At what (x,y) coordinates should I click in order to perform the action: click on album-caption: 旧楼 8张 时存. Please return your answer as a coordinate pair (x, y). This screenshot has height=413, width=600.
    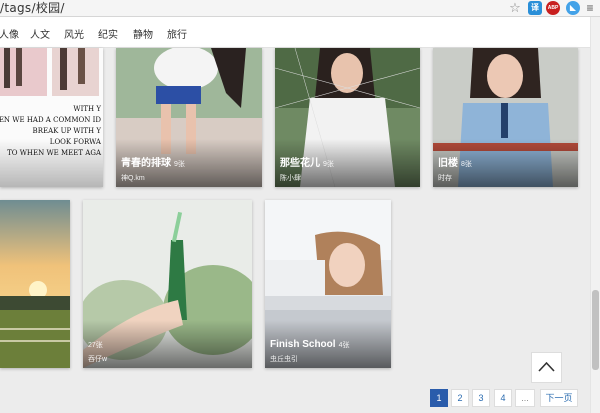
    Looking at the image, I should click on (455, 168).